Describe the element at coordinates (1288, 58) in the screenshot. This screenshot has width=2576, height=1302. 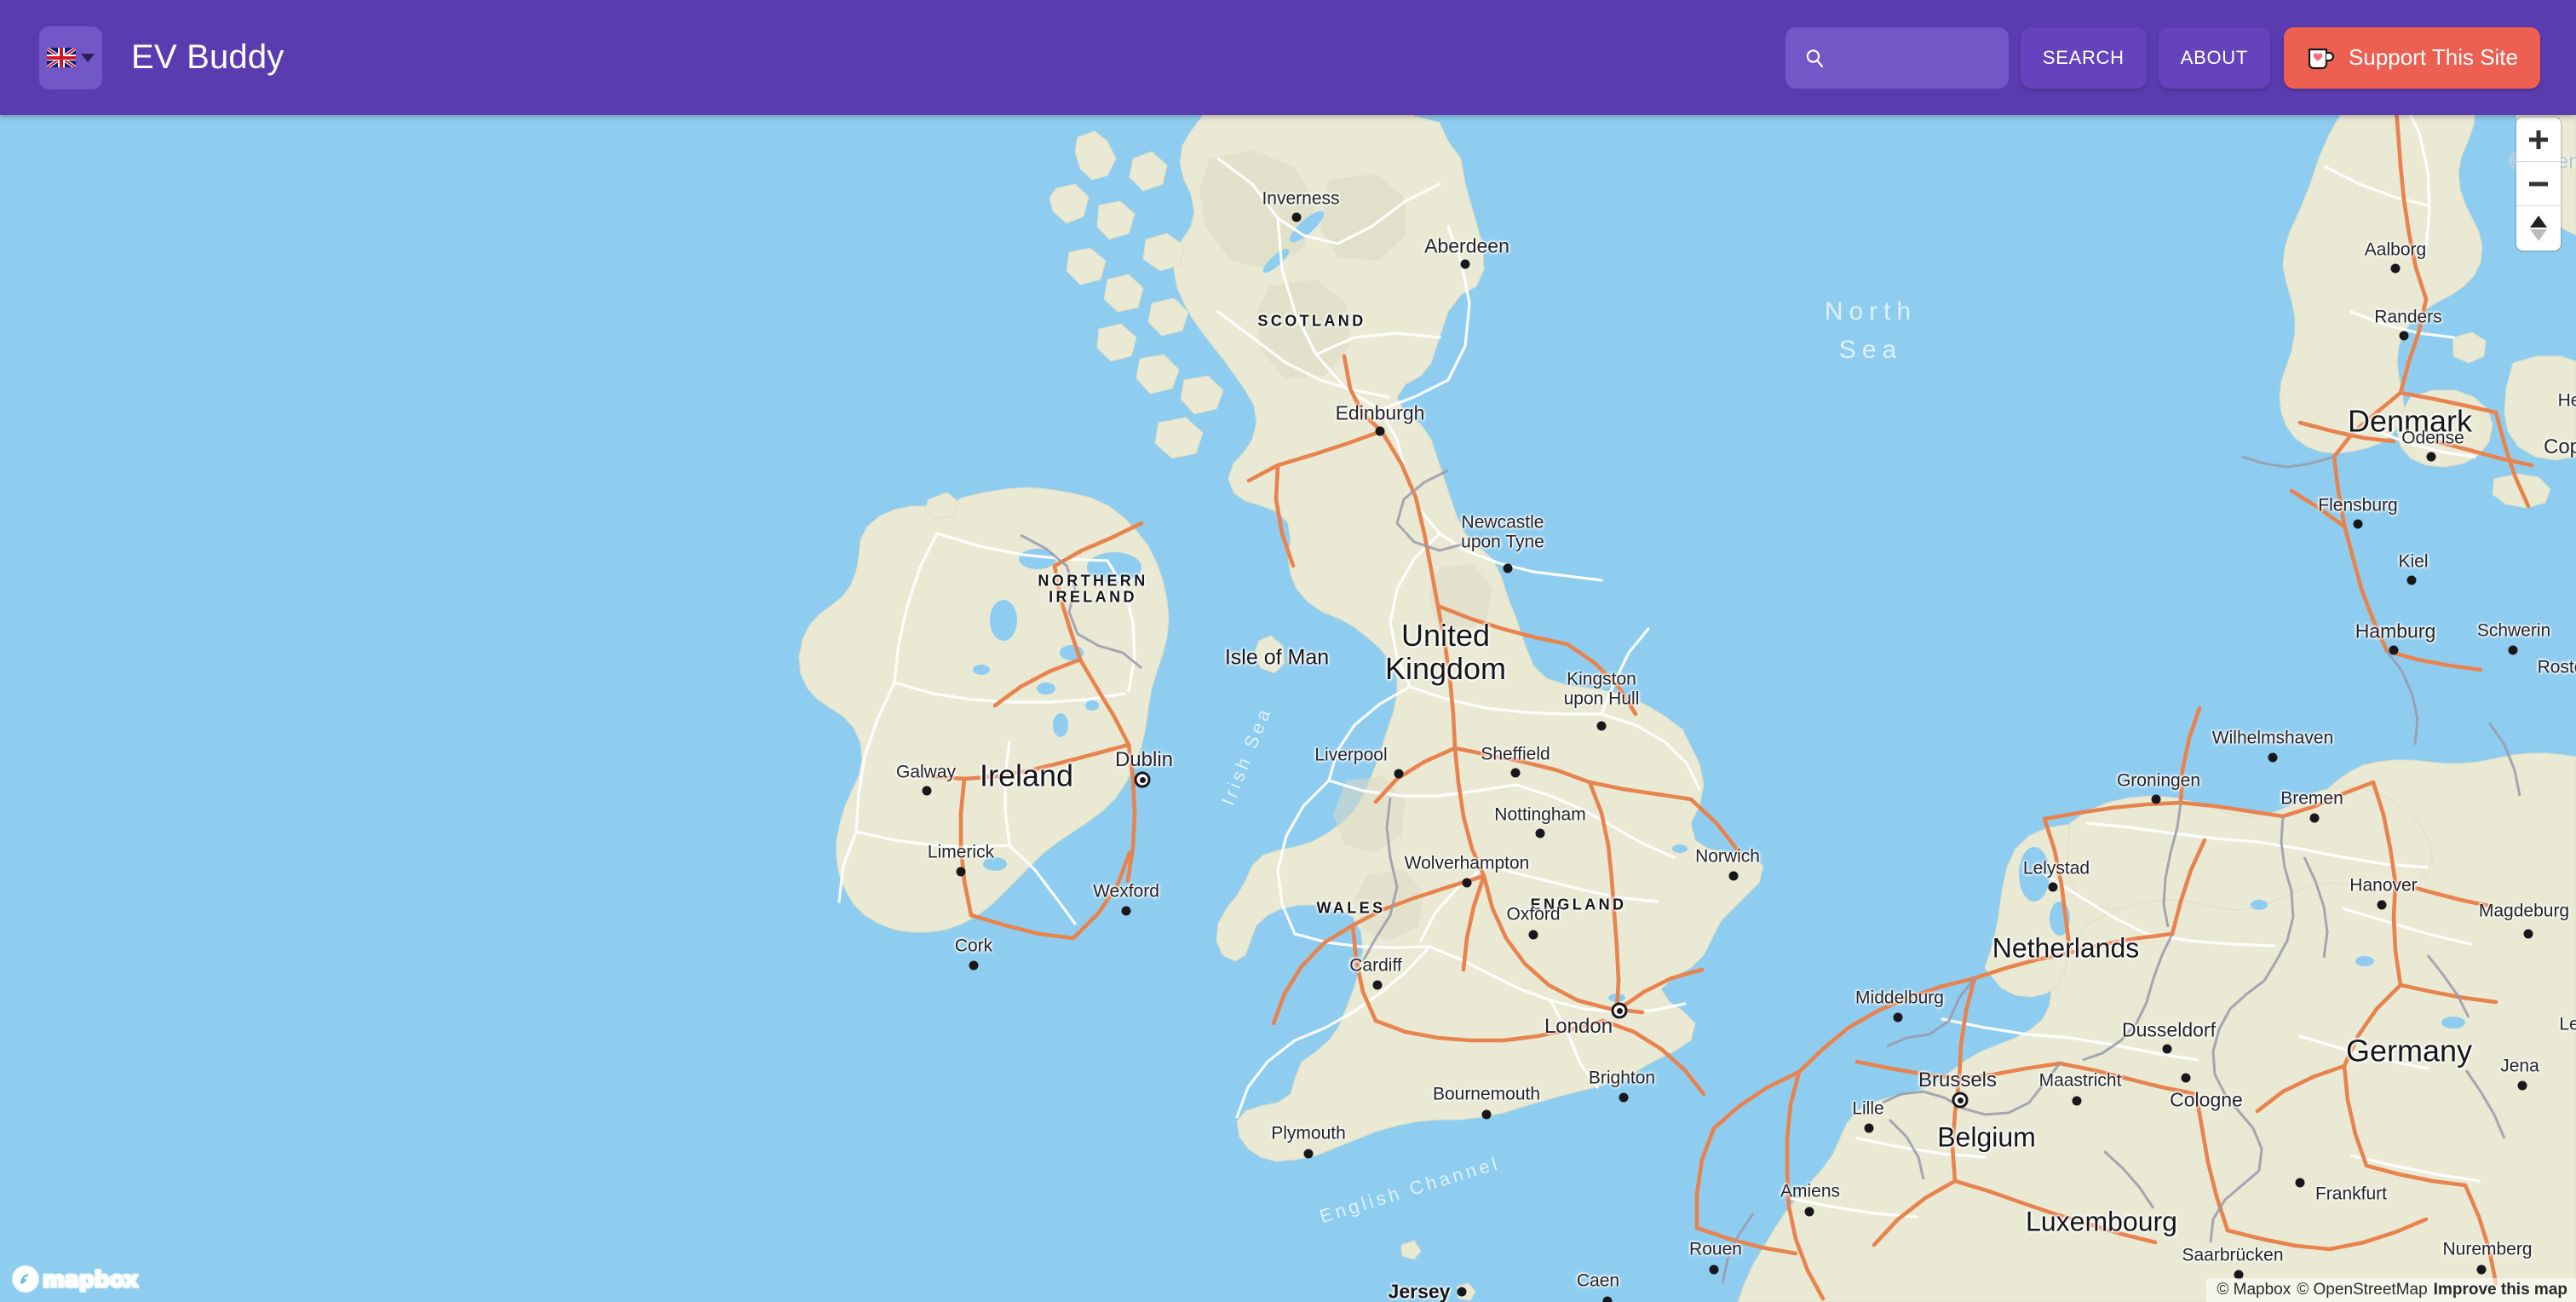
I see `app-header: EV Buddy SEARCH ABOUT Support This Site` at that location.